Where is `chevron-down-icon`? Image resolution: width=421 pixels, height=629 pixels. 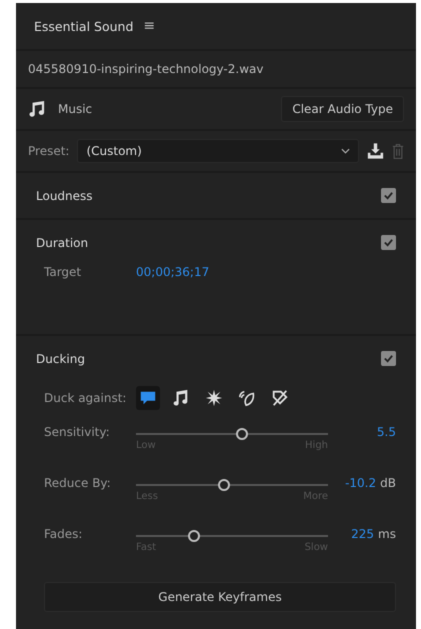
chevron-down-icon is located at coordinates (345, 151).